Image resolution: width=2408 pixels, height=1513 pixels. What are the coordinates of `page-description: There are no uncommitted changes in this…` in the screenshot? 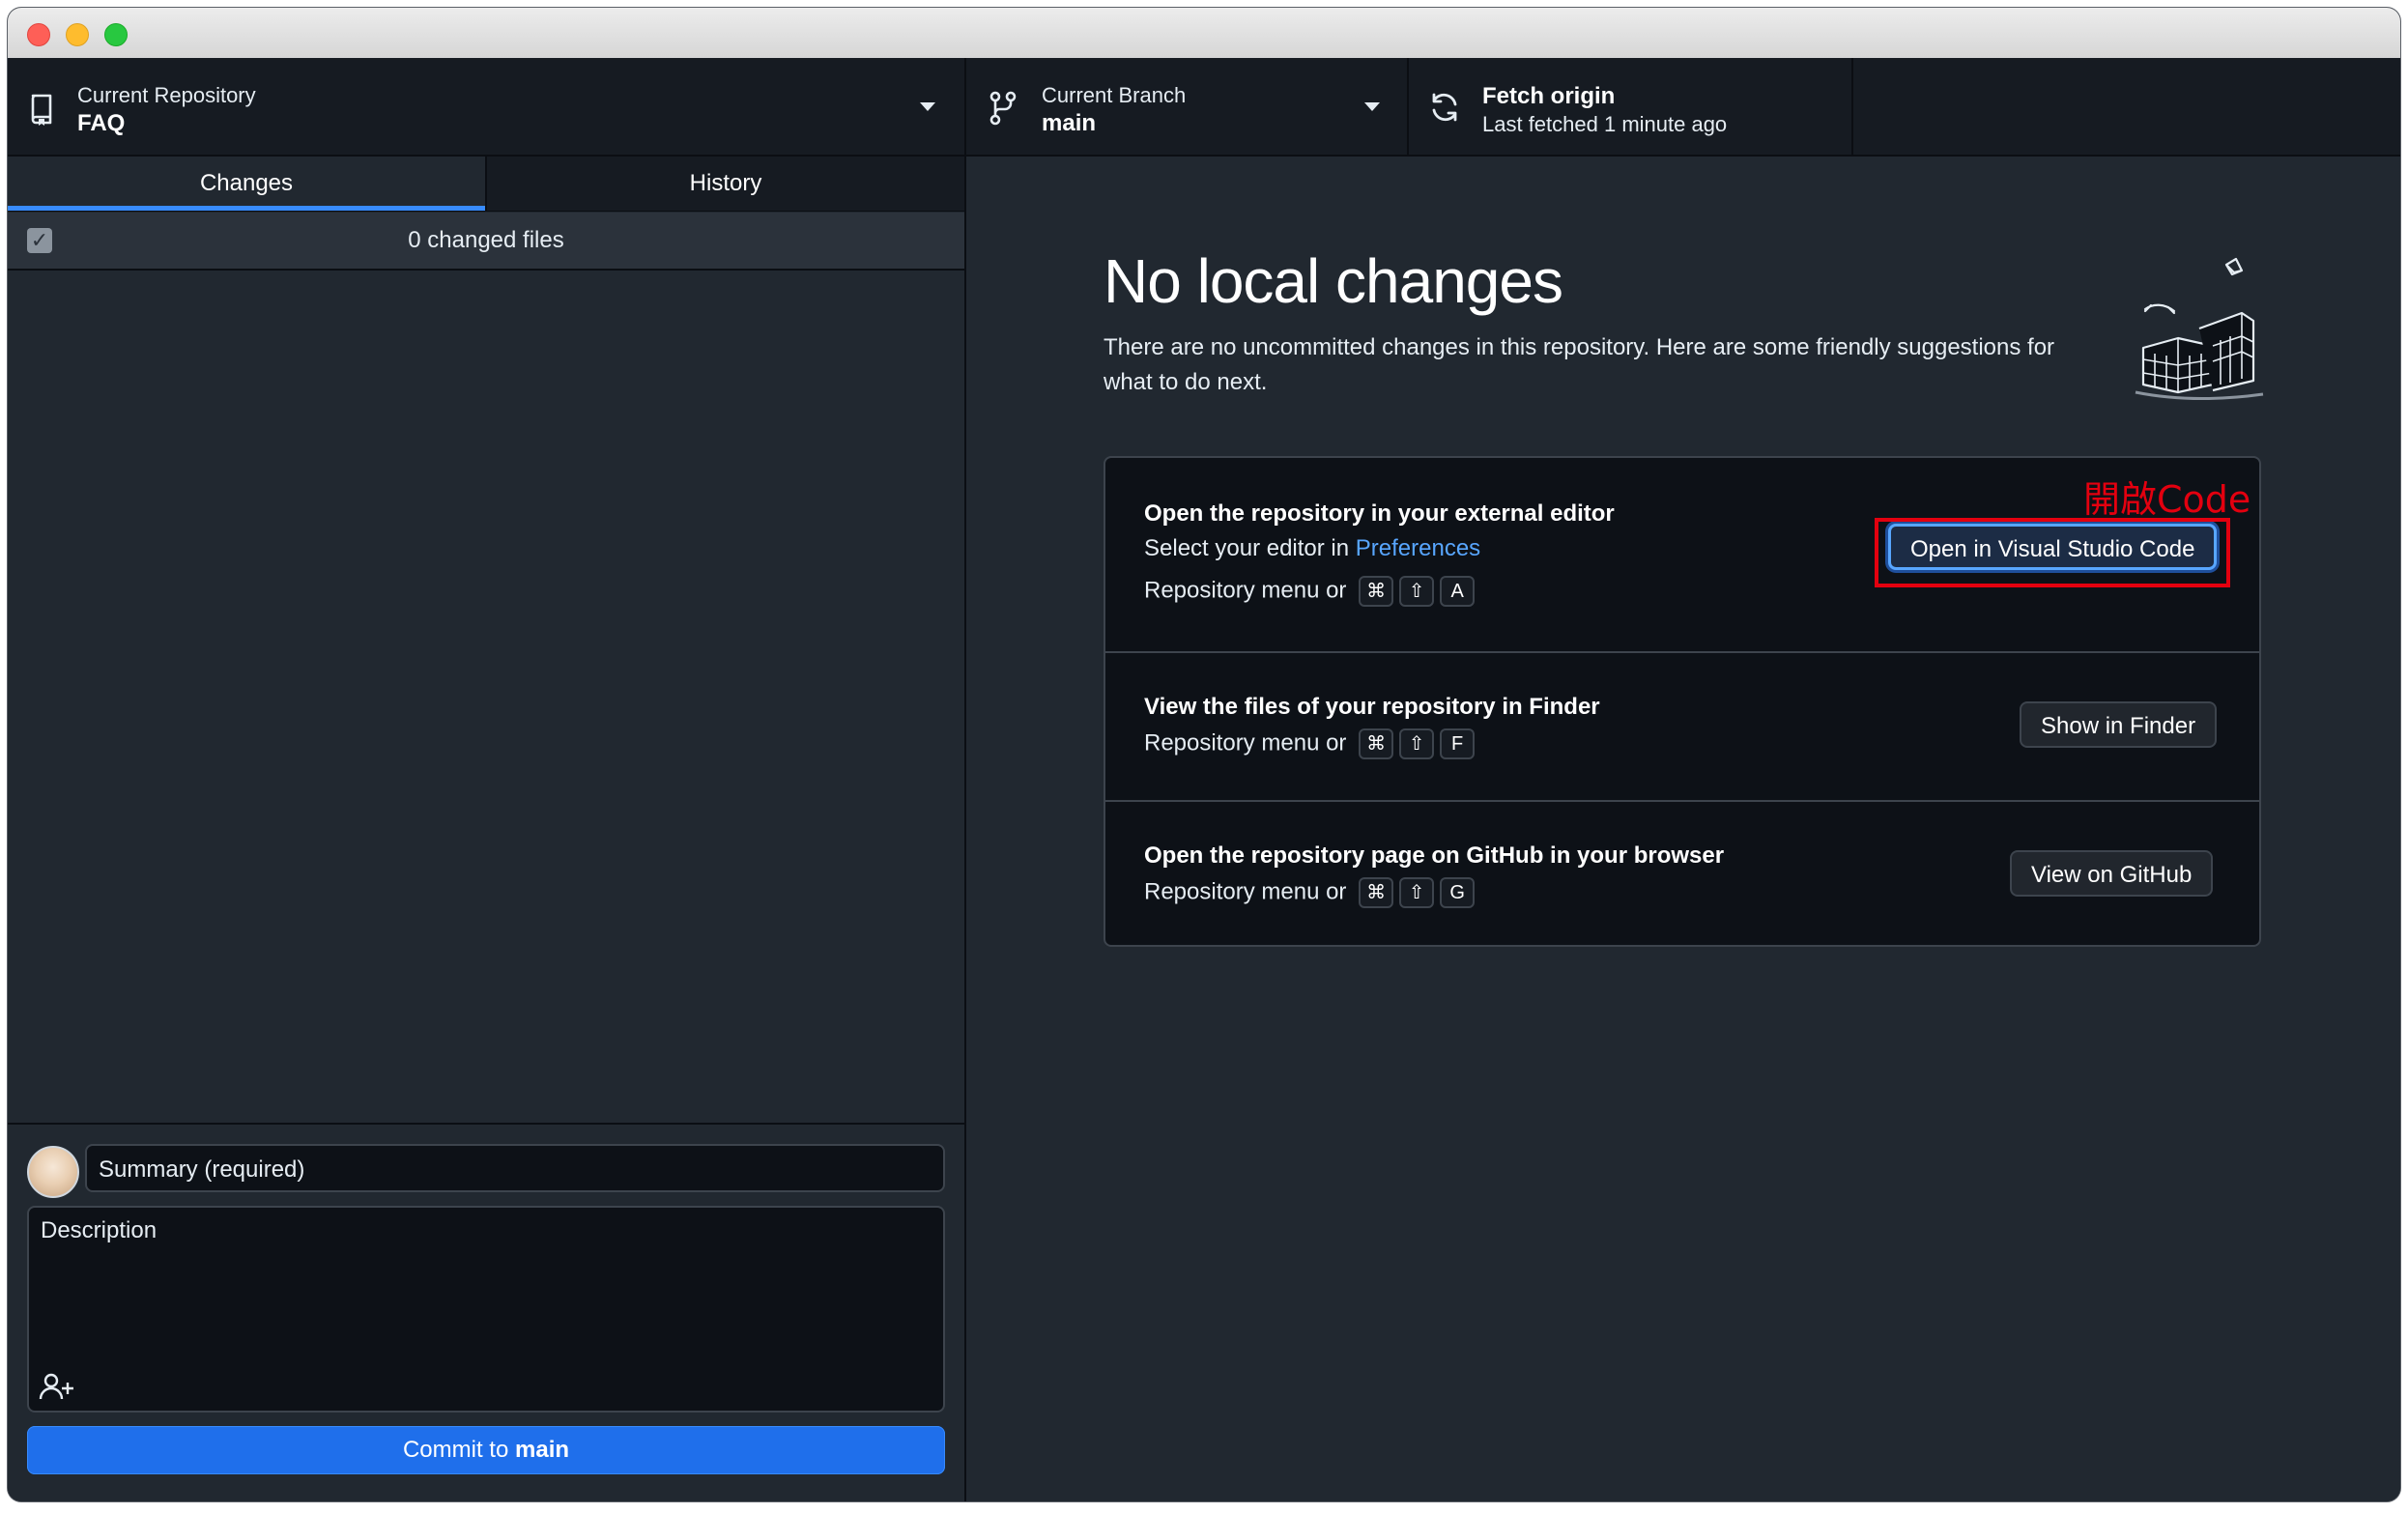 It's located at (1580, 364).